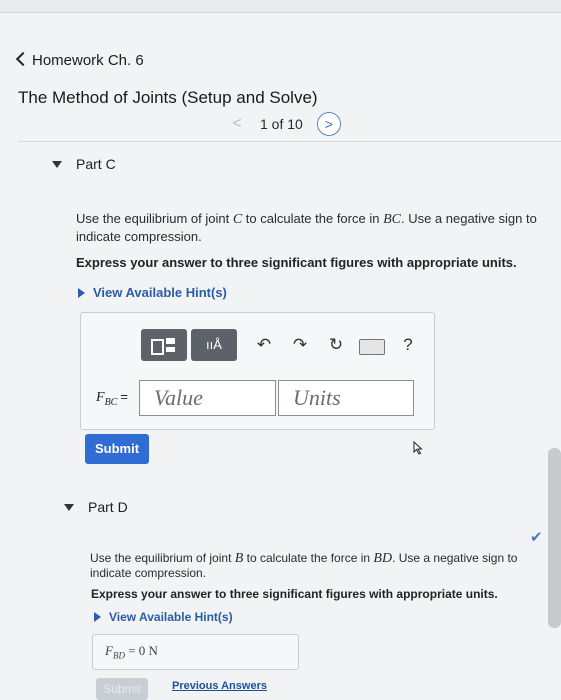 The width and height of the screenshot is (561, 700). Describe the element at coordinates (96, 164) in the screenshot. I see `part-c-label: Part C` at that location.